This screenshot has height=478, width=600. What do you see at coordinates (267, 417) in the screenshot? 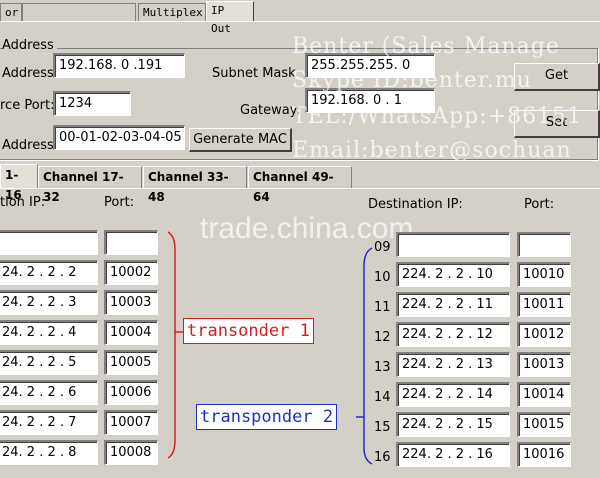
I see `transponder-2-label: transponder 2` at bounding box center [267, 417].